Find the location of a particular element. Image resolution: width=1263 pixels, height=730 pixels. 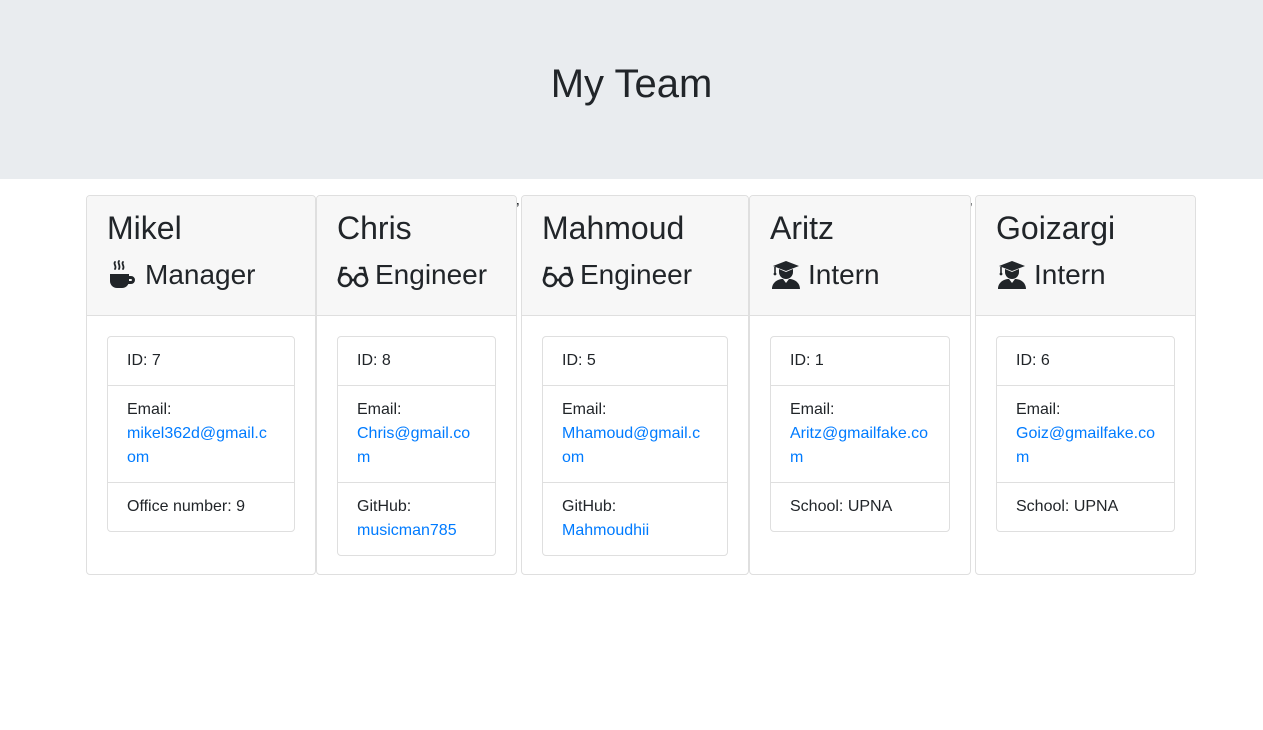

id-item: ID: 6 is located at coordinates (1033, 360).